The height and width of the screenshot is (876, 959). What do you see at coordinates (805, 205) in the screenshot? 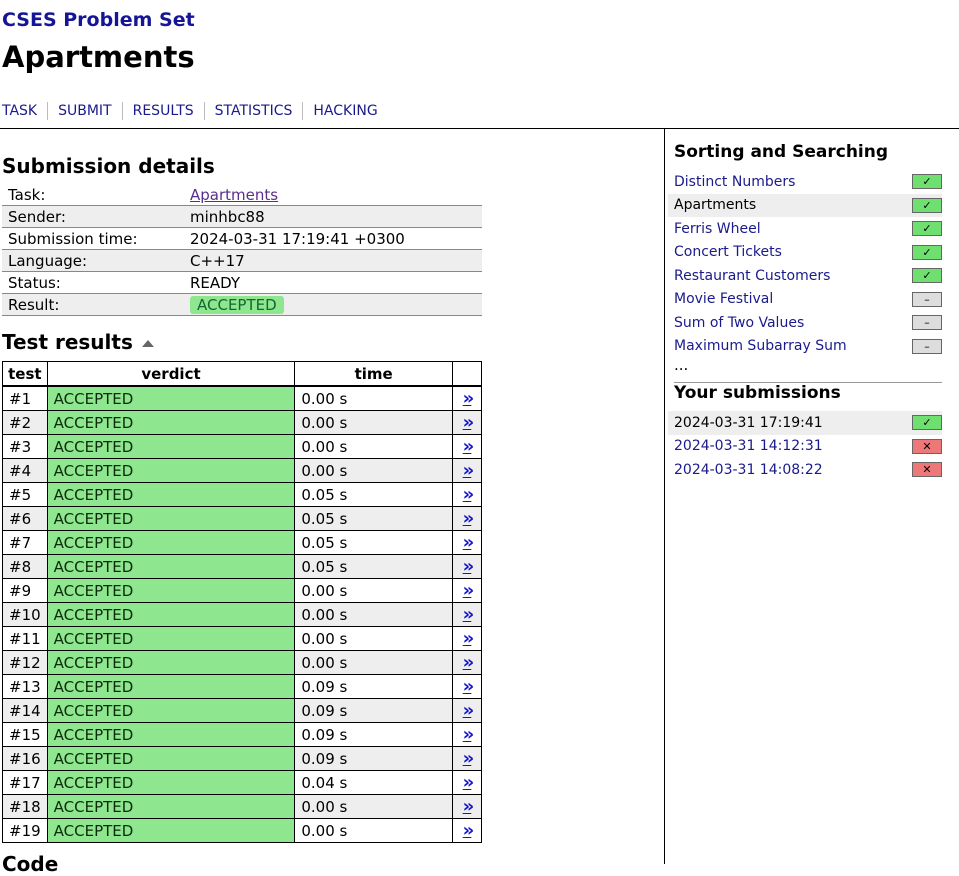
I see `sidebar-task-item: Apartments ✓` at bounding box center [805, 205].